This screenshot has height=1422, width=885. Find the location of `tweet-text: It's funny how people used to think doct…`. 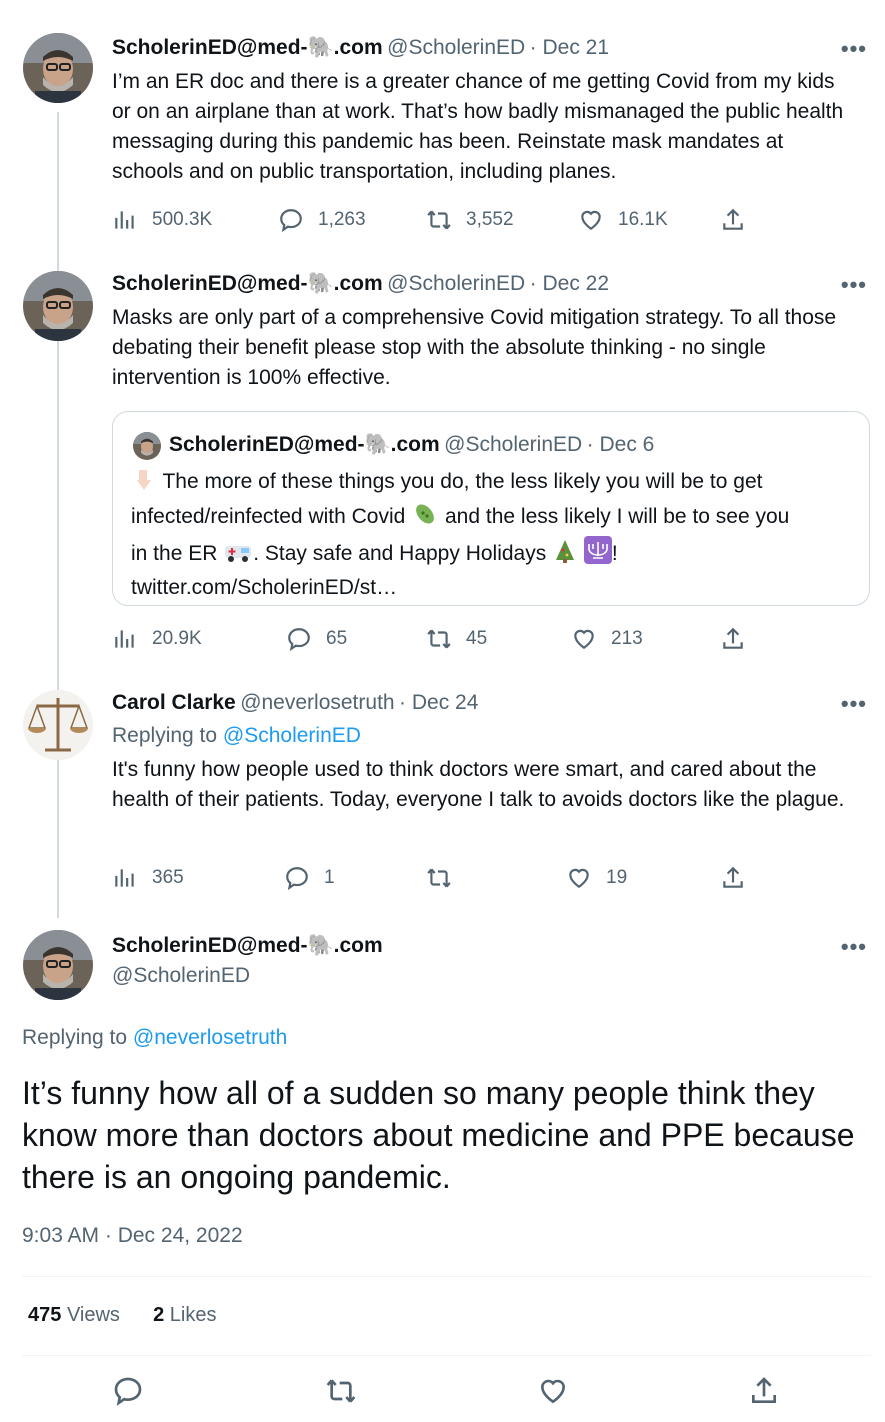

tweet-text: It's funny how people used to think doct… is located at coordinates (478, 784).